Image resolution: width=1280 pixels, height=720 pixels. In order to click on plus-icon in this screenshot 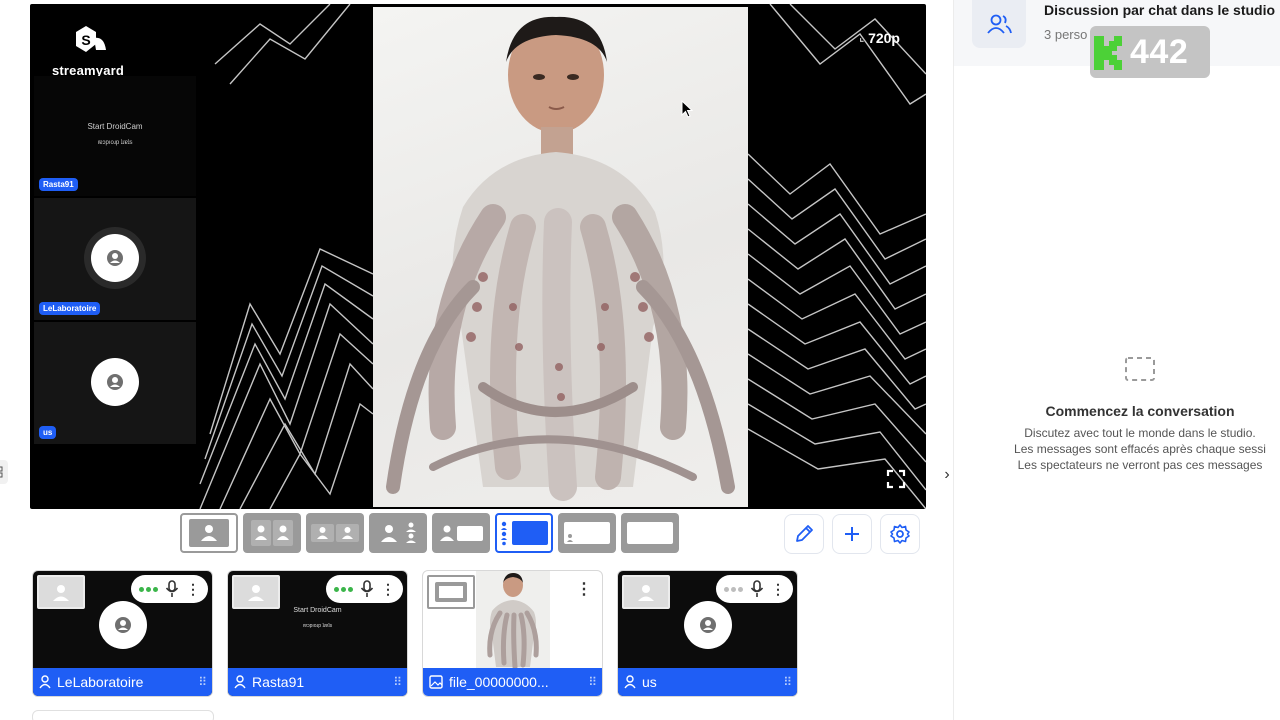, I will do `click(852, 534)`.